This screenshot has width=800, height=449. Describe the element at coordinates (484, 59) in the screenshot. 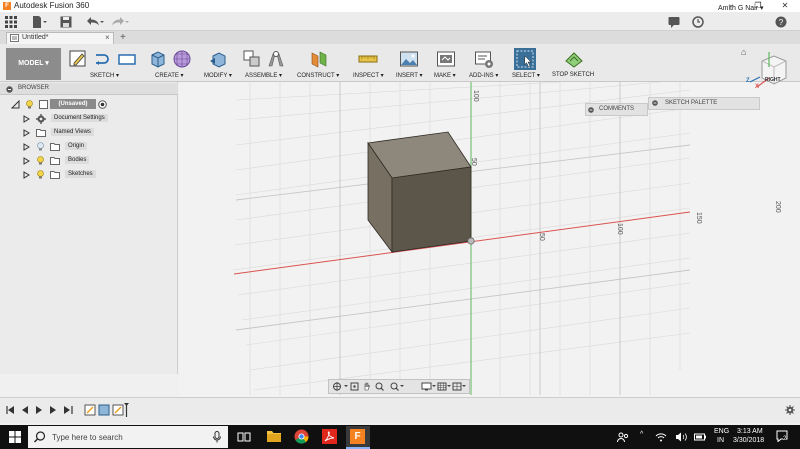

I see `scripts-add-ins-icon` at that location.